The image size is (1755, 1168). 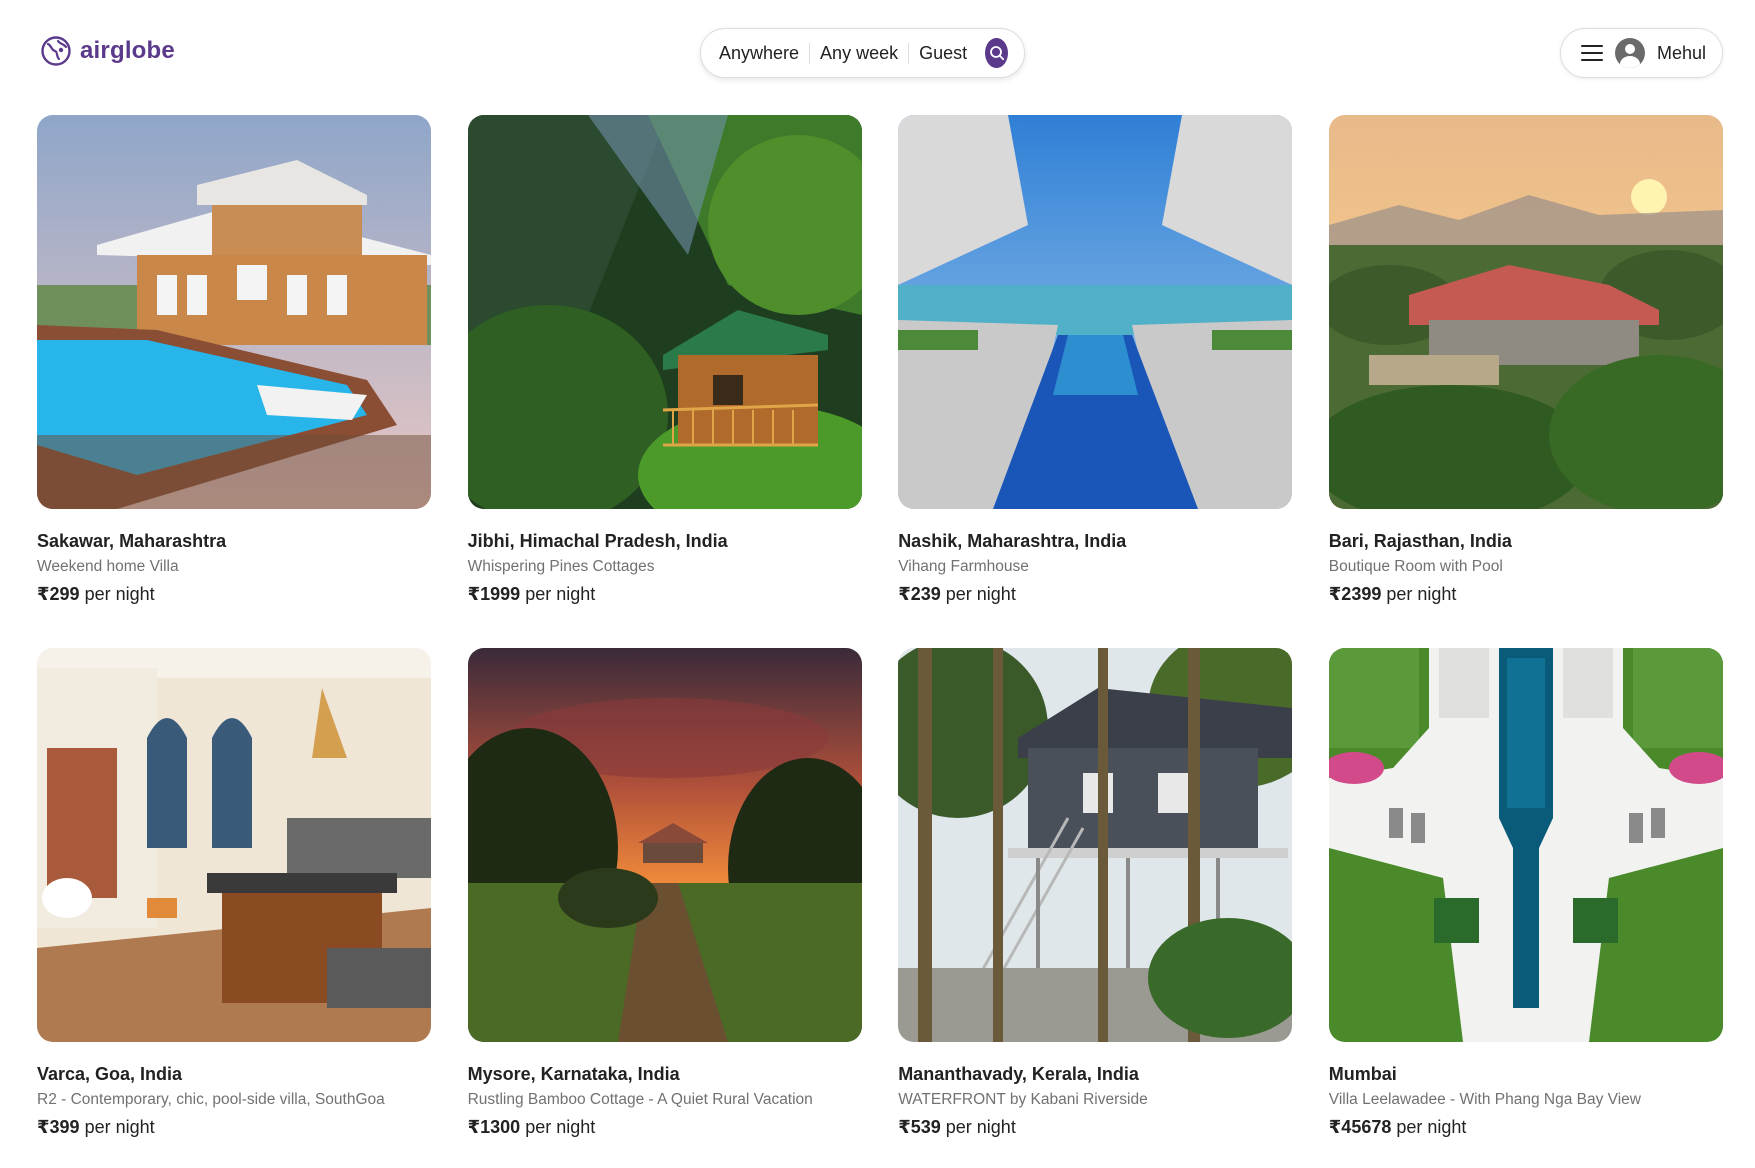 I want to click on listing-price: ₹2399 per night, so click(x=1526, y=594).